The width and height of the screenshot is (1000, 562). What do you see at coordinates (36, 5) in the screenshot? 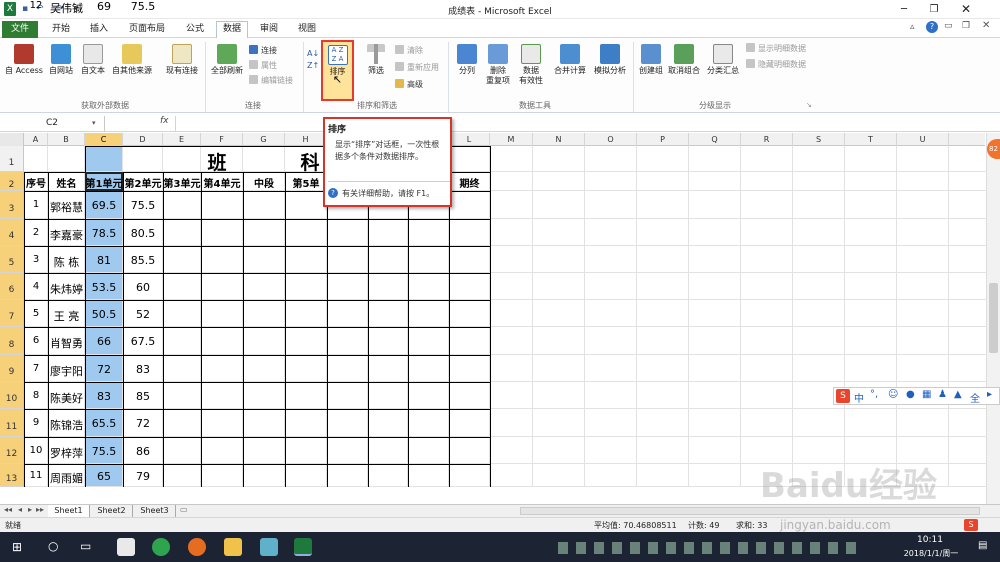
I see `index-cell: 12` at bounding box center [36, 5].